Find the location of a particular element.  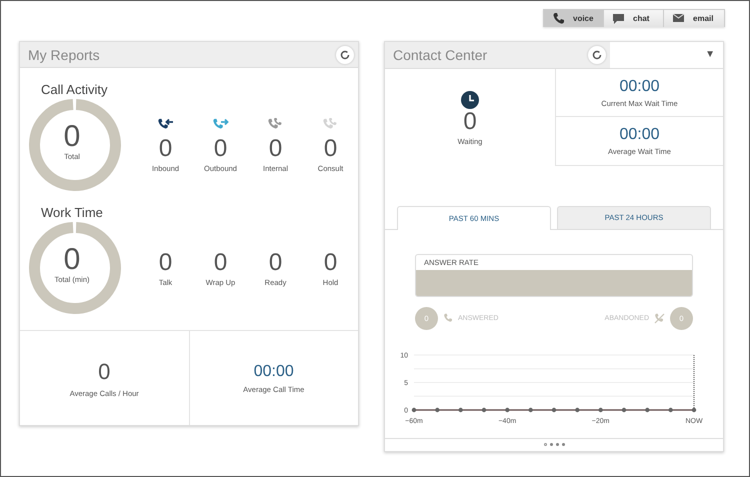

section-title: Work Time is located at coordinates (72, 212).